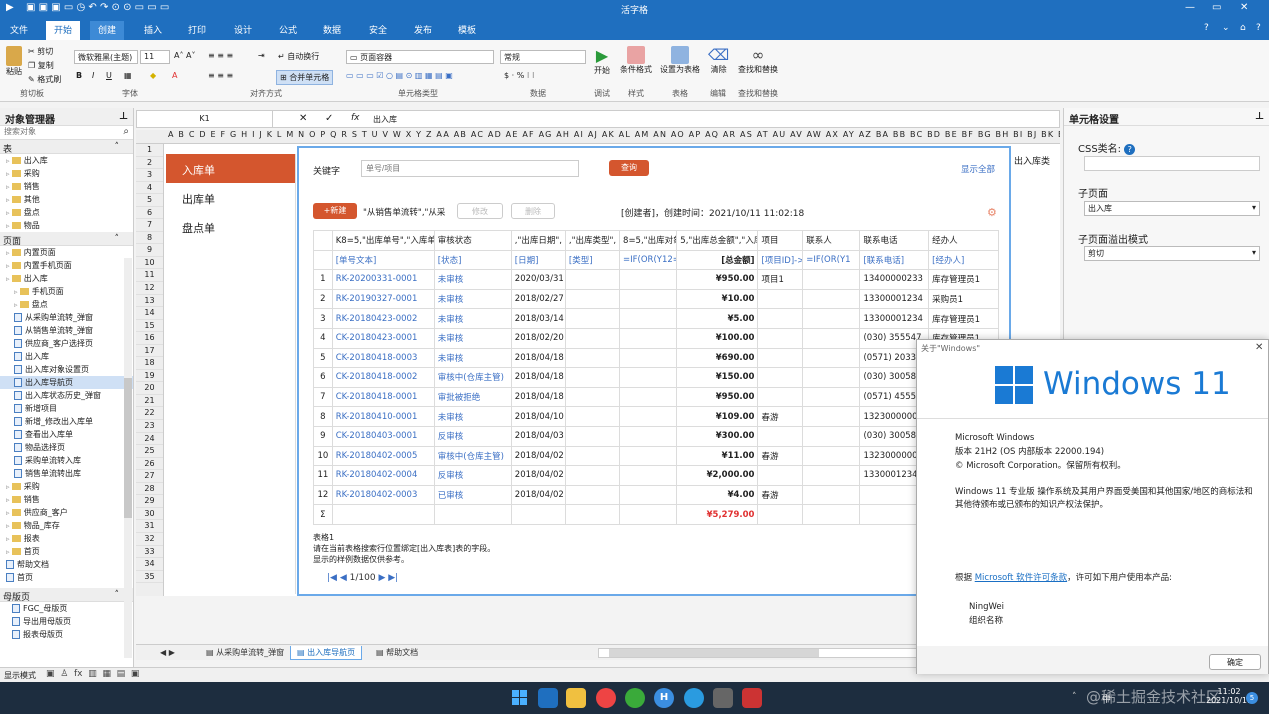  I want to click on menu-create: 创建, so click(107, 30).